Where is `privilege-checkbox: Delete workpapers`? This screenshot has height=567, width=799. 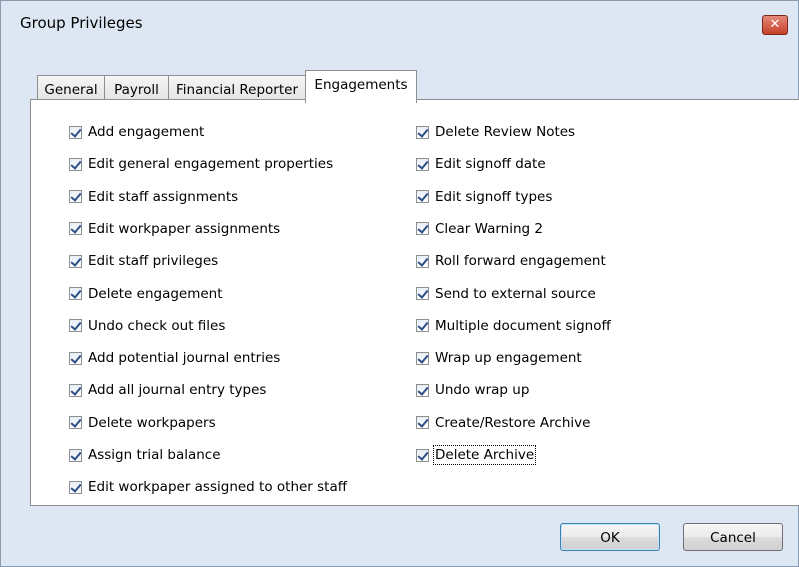
privilege-checkbox: Delete workpapers is located at coordinates (142, 423).